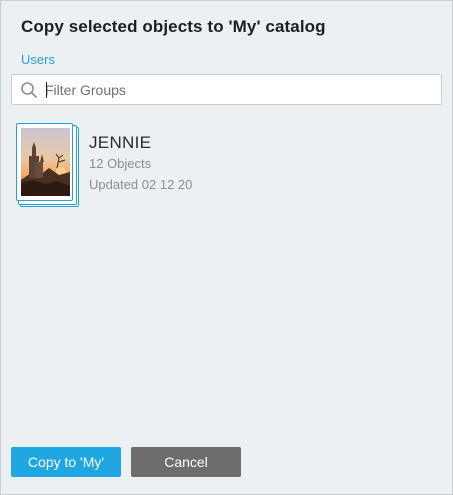 Image resolution: width=453 pixels, height=495 pixels. I want to click on search-box, so click(226, 89).